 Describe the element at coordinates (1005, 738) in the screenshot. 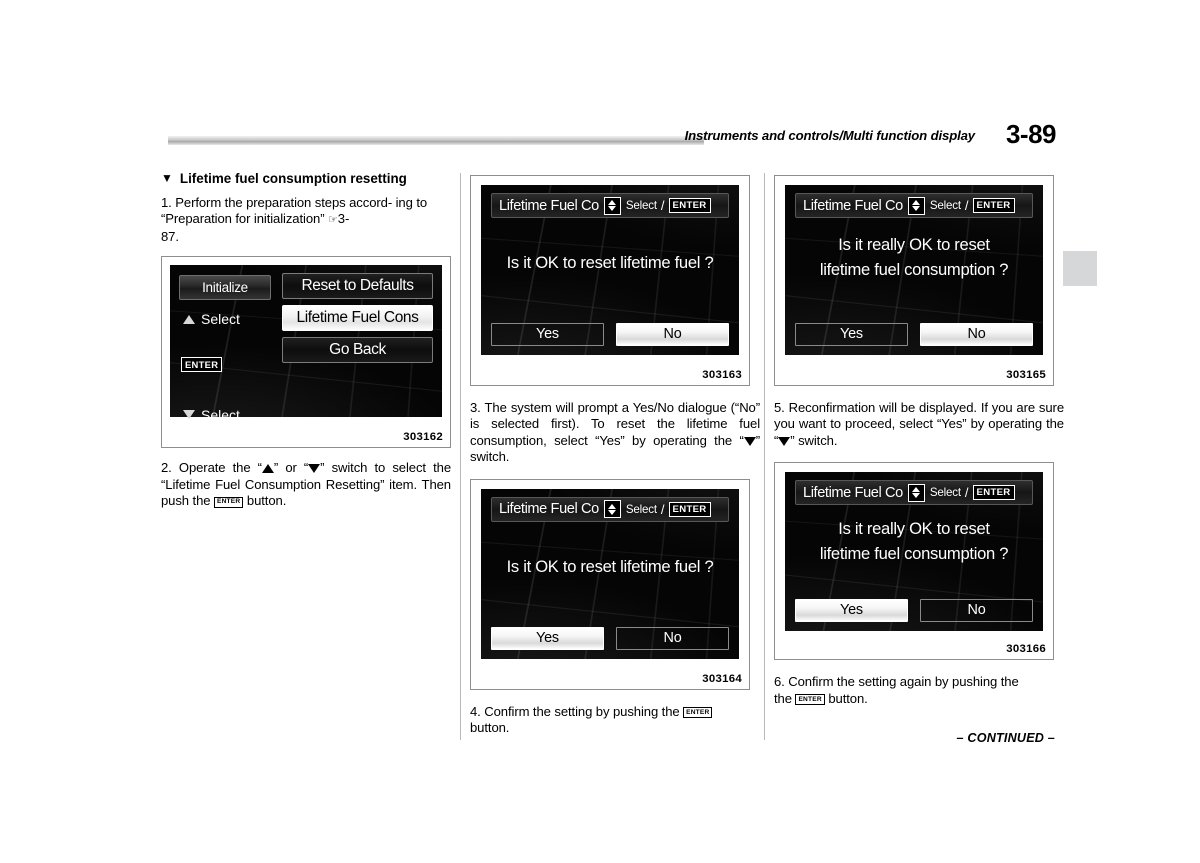

I see `continued-label: – CONTINUED –` at that location.